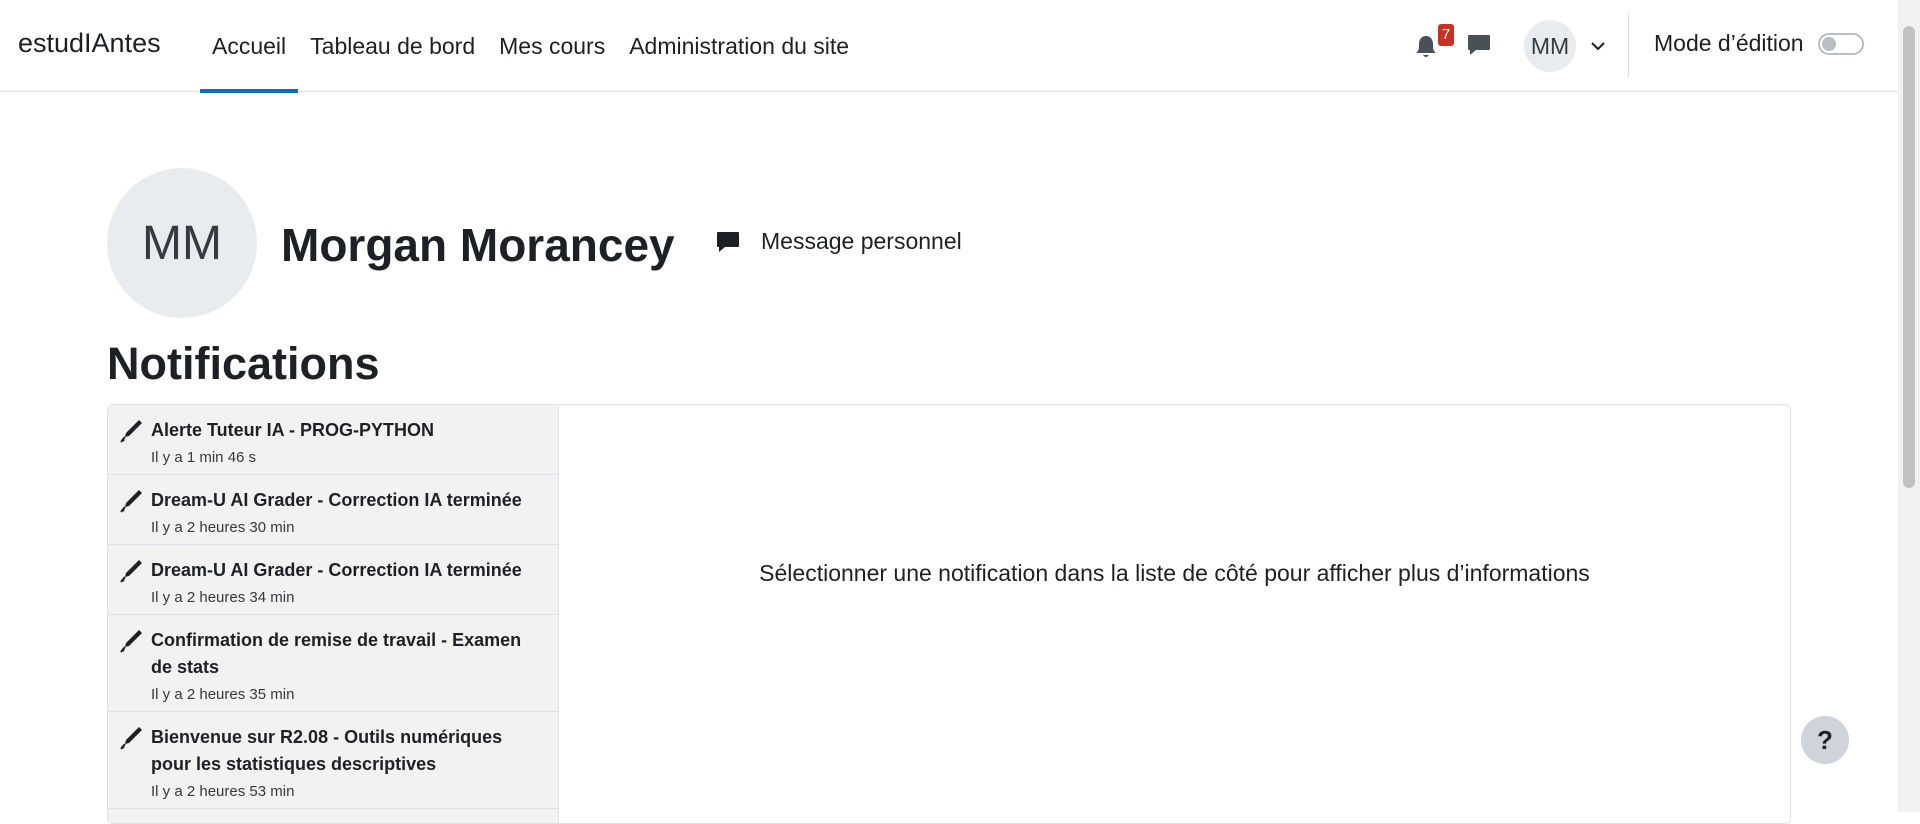 Image resolution: width=1920 pixels, height=824 pixels. What do you see at coordinates (243, 363) in the screenshot?
I see `page-title: Notifications` at bounding box center [243, 363].